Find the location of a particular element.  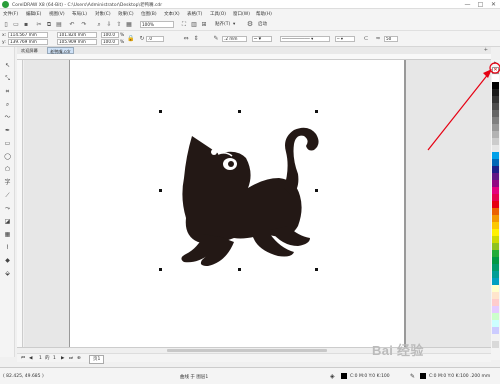

launch-button: 启动 is located at coordinates (262, 24).